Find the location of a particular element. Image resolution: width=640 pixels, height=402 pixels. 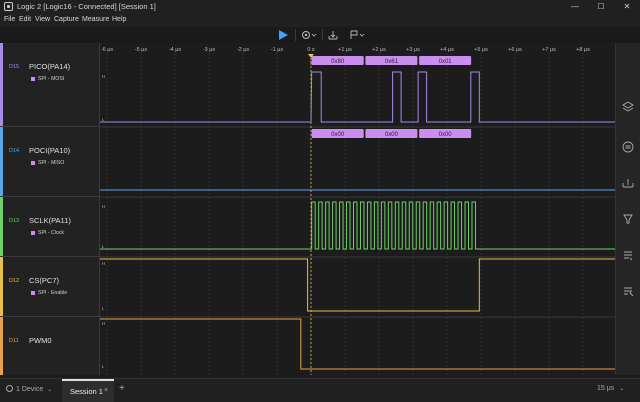

sclk-waveform is located at coordinates (357, 225).